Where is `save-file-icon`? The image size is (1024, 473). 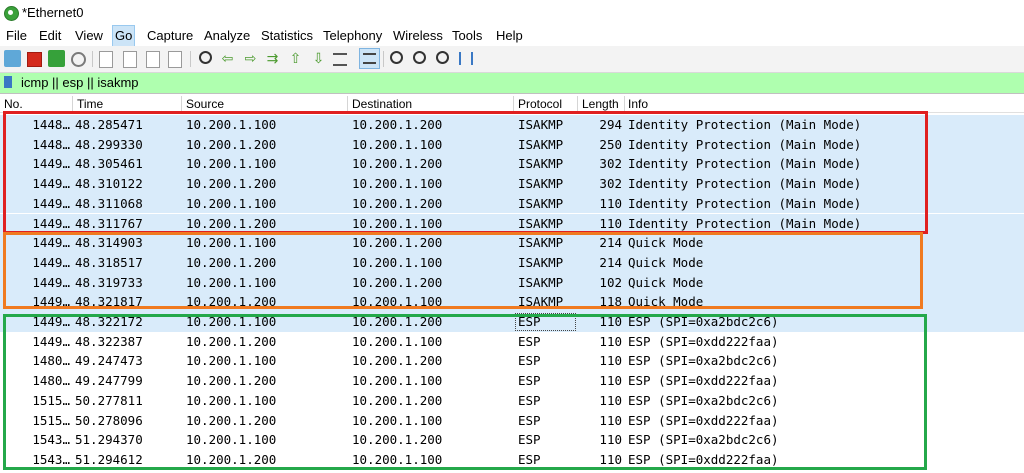 save-file-icon is located at coordinates (130, 59).